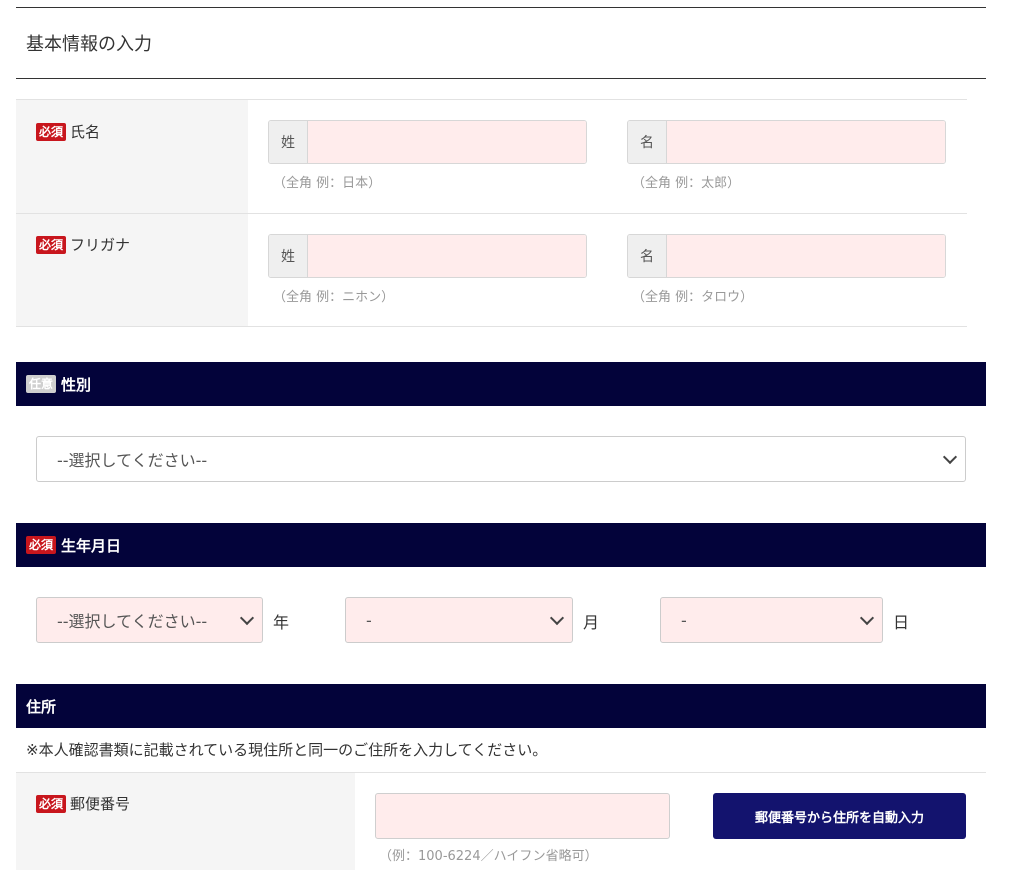 This screenshot has height=870, width=1009. What do you see at coordinates (447, 256) in the screenshot?
I see `last-kana-input` at bounding box center [447, 256].